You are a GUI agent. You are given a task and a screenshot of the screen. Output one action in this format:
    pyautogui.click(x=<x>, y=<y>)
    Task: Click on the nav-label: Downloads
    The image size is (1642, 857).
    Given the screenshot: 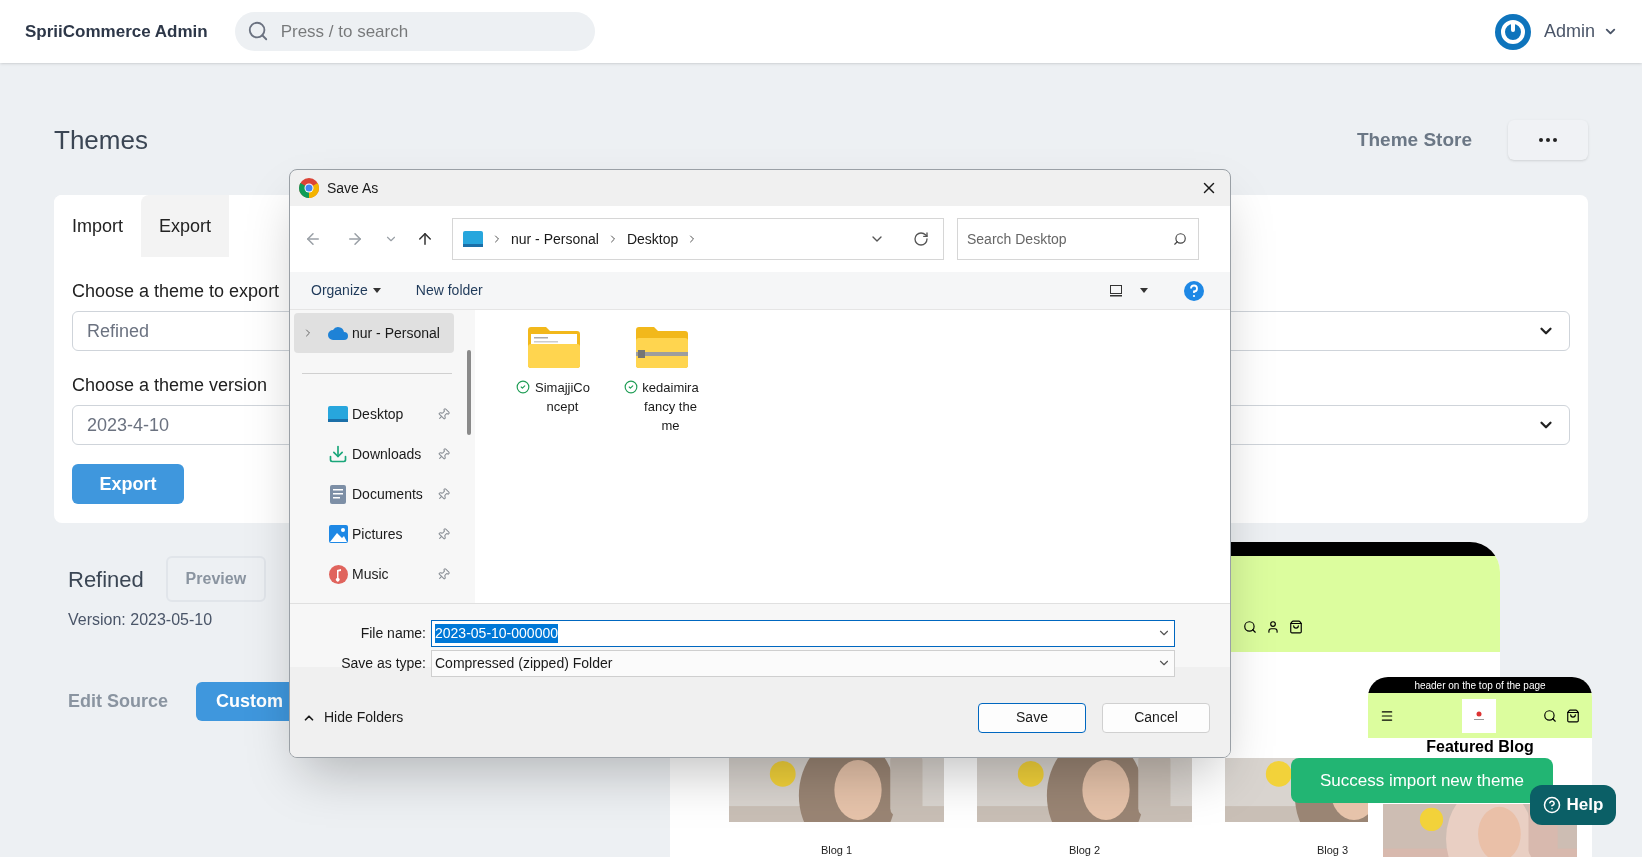 What is the action you would take?
    pyautogui.click(x=387, y=454)
    